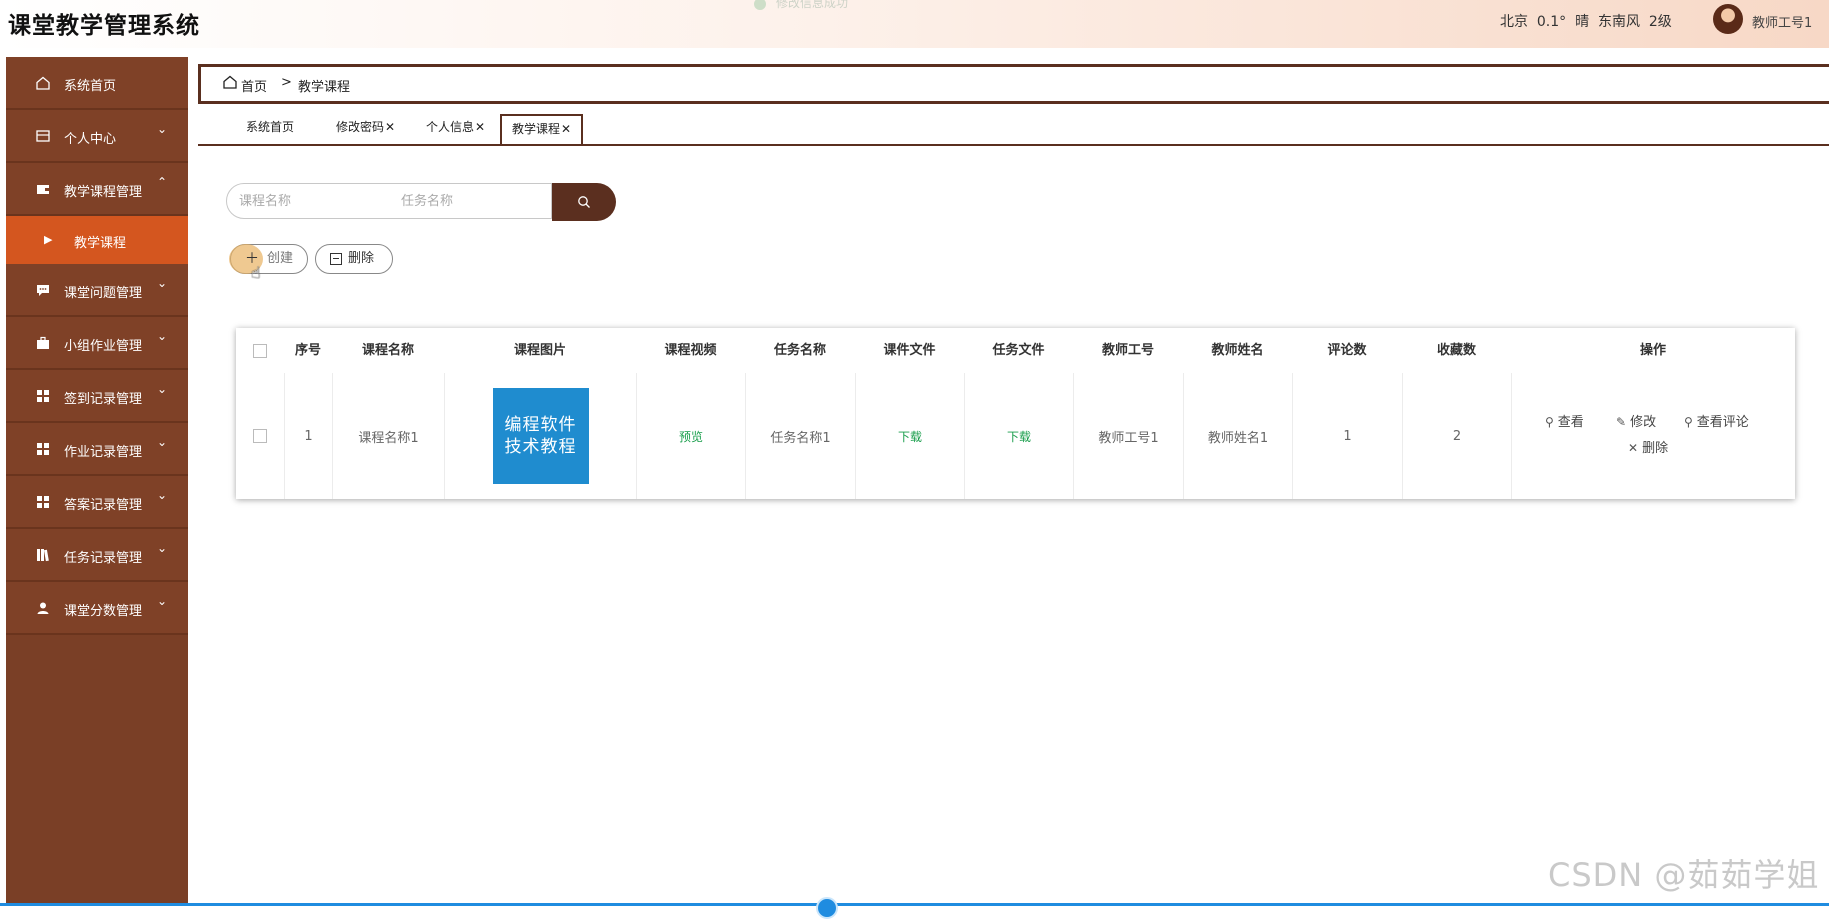 Image resolution: width=1829 pixels, height=919 pixels. Describe the element at coordinates (361, 258) in the screenshot. I see `delete-label: 删除` at that location.